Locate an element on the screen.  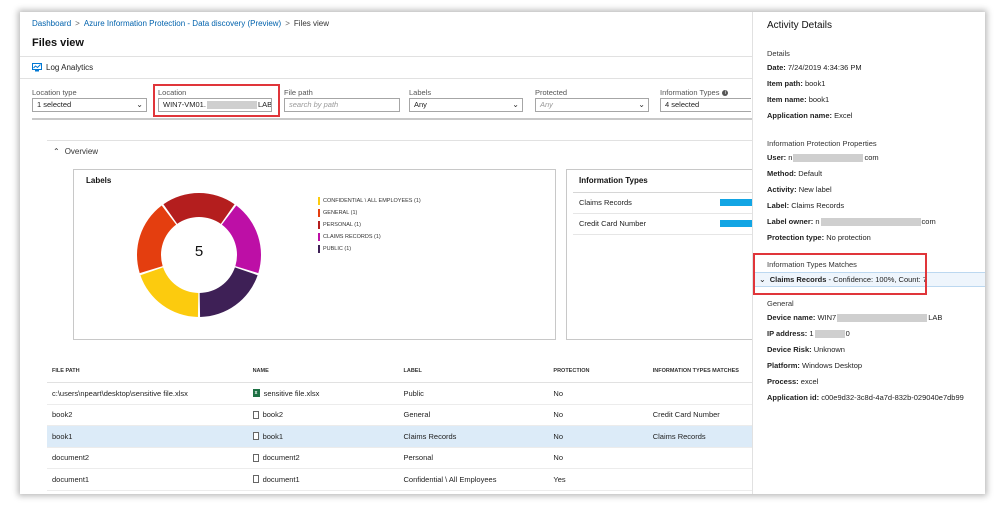
detail-key: Protection type: is located at coordinates (796, 237).